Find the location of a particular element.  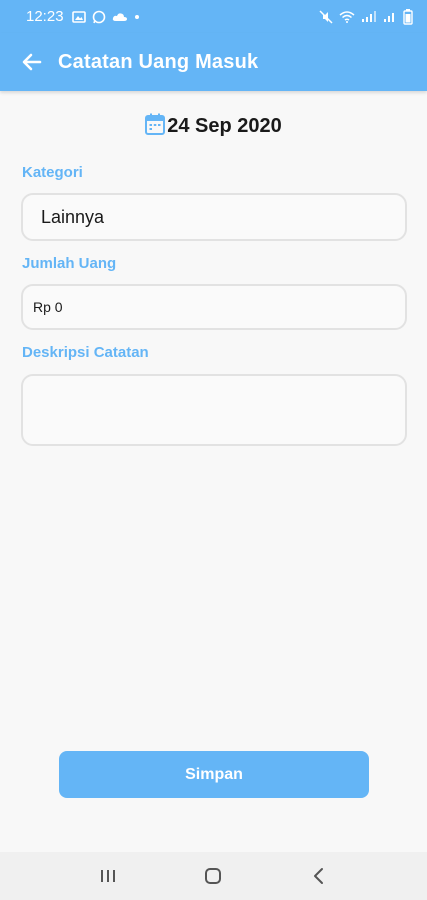

home-icon is located at coordinates (213, 876).